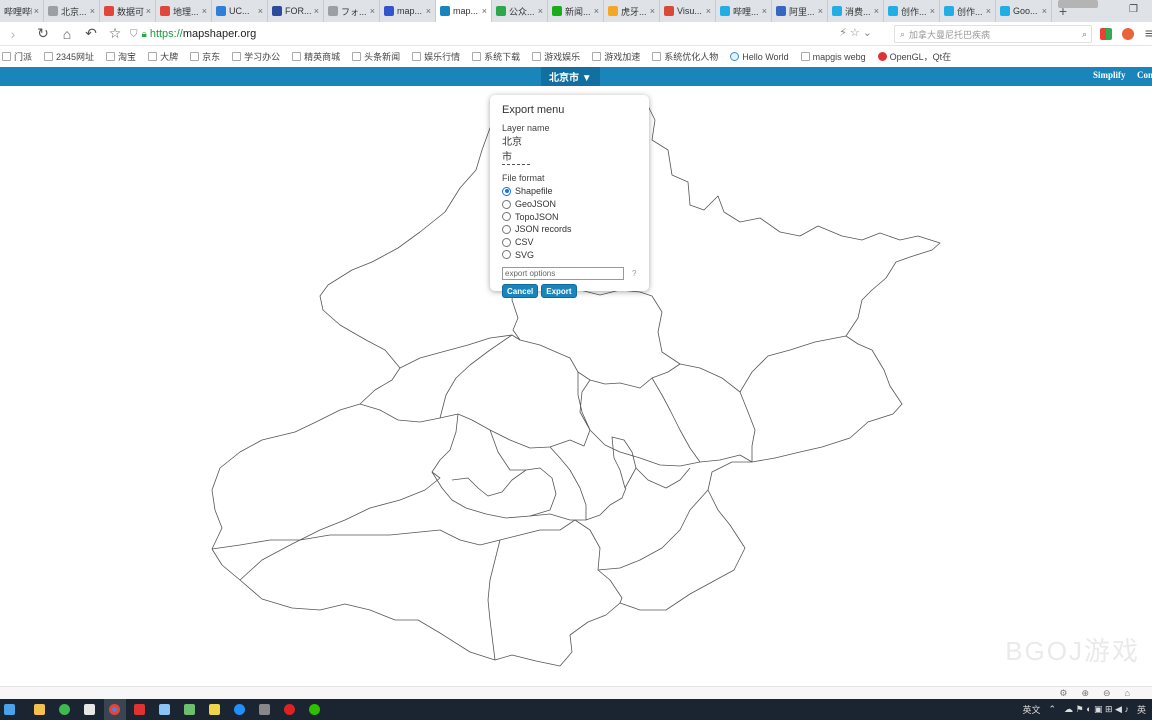 Image resolution: width=1152 pixels, height=720 pixels. Describe the element at coordinates (9, 709) in the screenshot. I see `start-icon` at that location.